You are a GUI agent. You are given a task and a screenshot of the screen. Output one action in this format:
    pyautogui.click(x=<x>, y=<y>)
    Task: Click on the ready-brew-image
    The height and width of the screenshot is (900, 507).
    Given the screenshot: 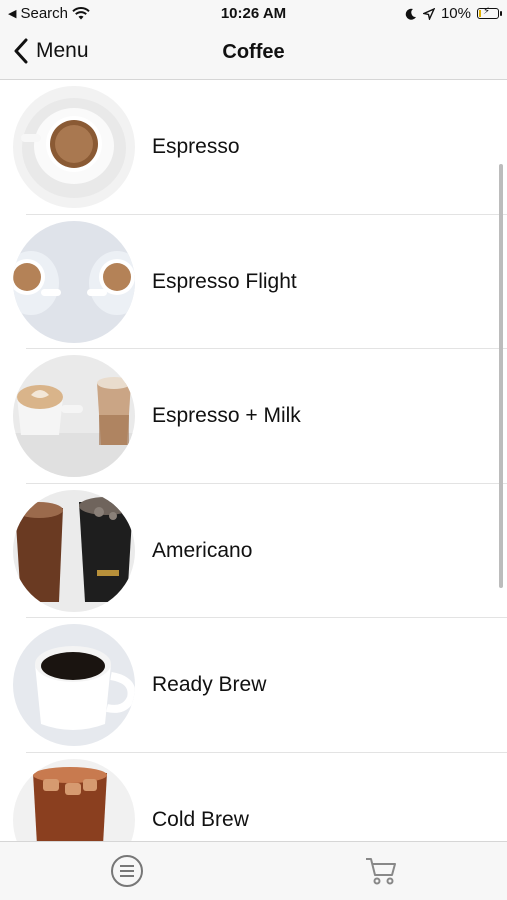 What is the action you would take?
    pyautogui.click(x=74, y=685)
    